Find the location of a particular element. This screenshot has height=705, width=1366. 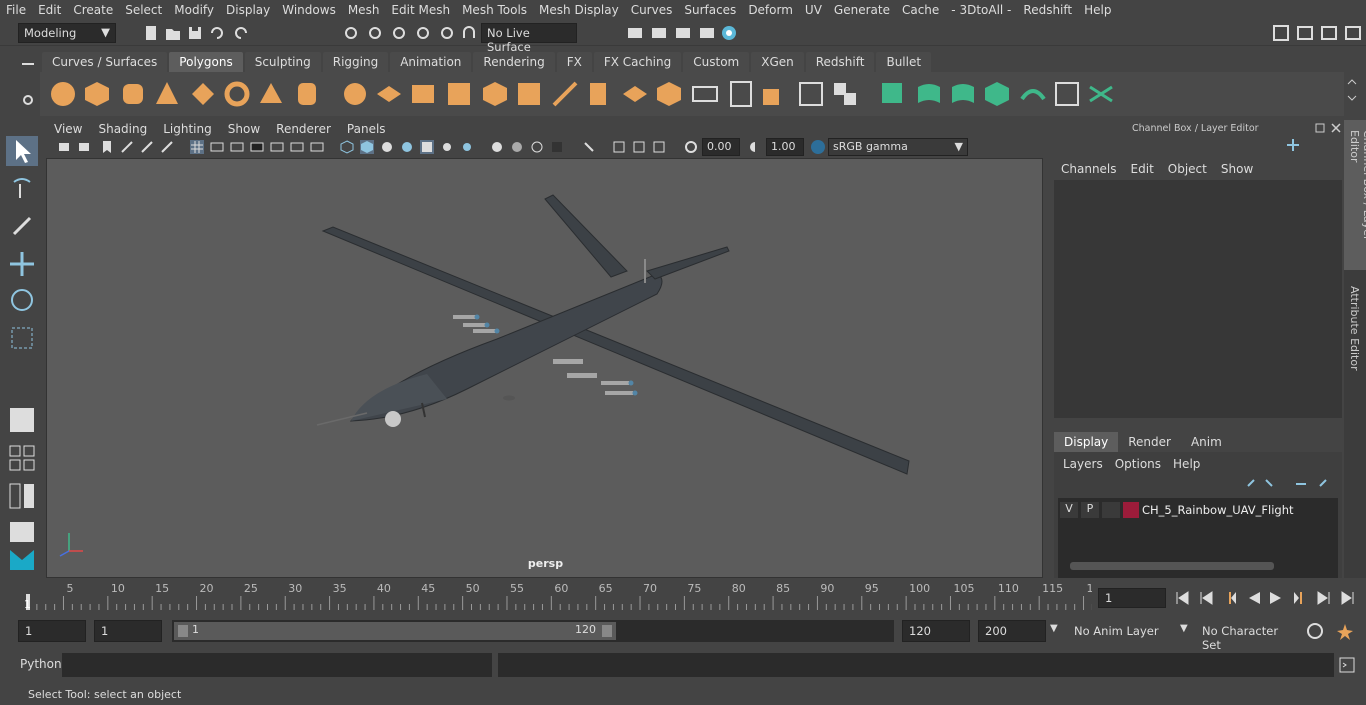

poly-cube-icon is located at coordinates (97, 94).